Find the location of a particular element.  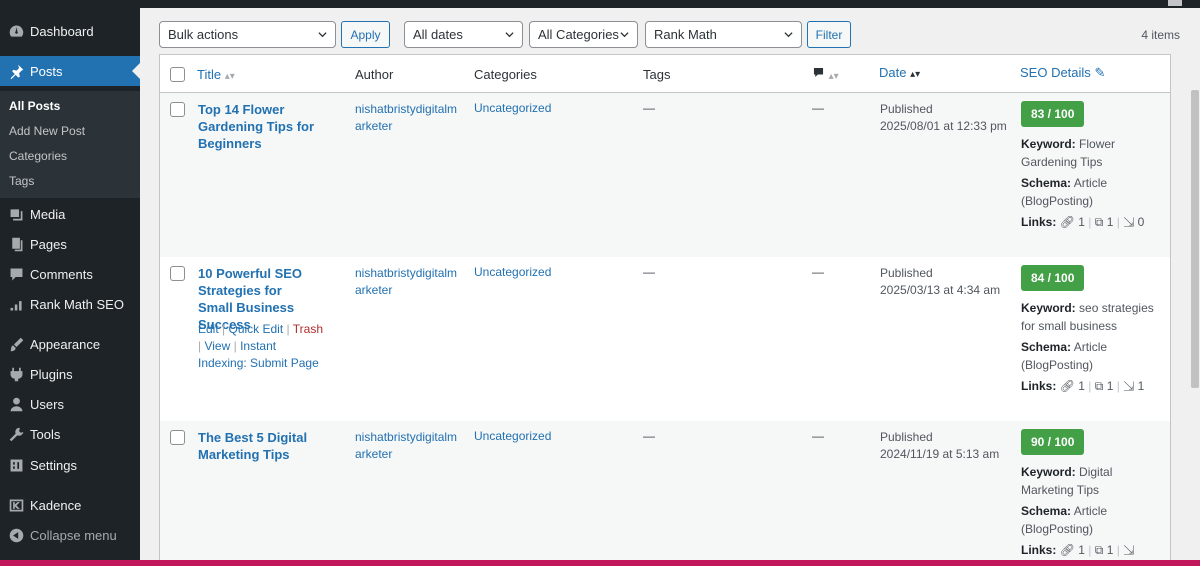

seo-score-badge: 90 / 100 is located at coordinates (1053, 442).